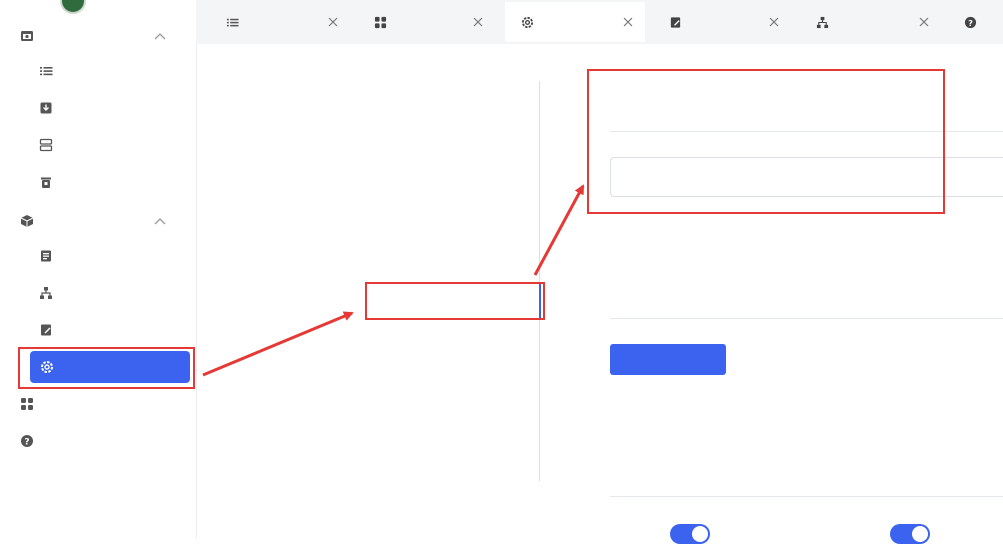 The height and width of the screenshot is (544, 1003). What do you see at coordinates (530, 180) in the screenshot?
I see `nav-language` at bounding box center [530, 180].